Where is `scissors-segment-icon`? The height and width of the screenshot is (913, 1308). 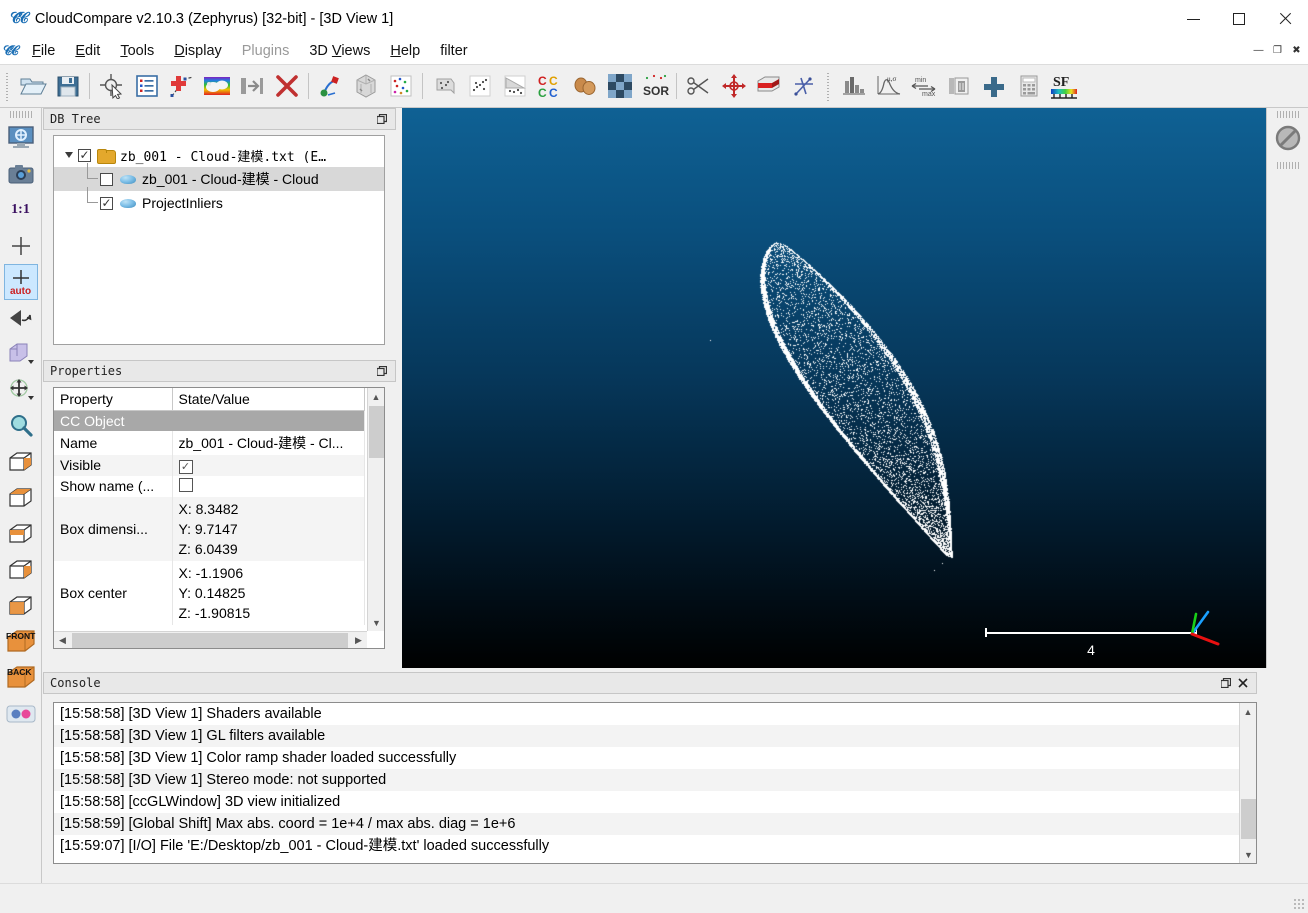 scissors-segment-icon is located at coordinates (698, 86).